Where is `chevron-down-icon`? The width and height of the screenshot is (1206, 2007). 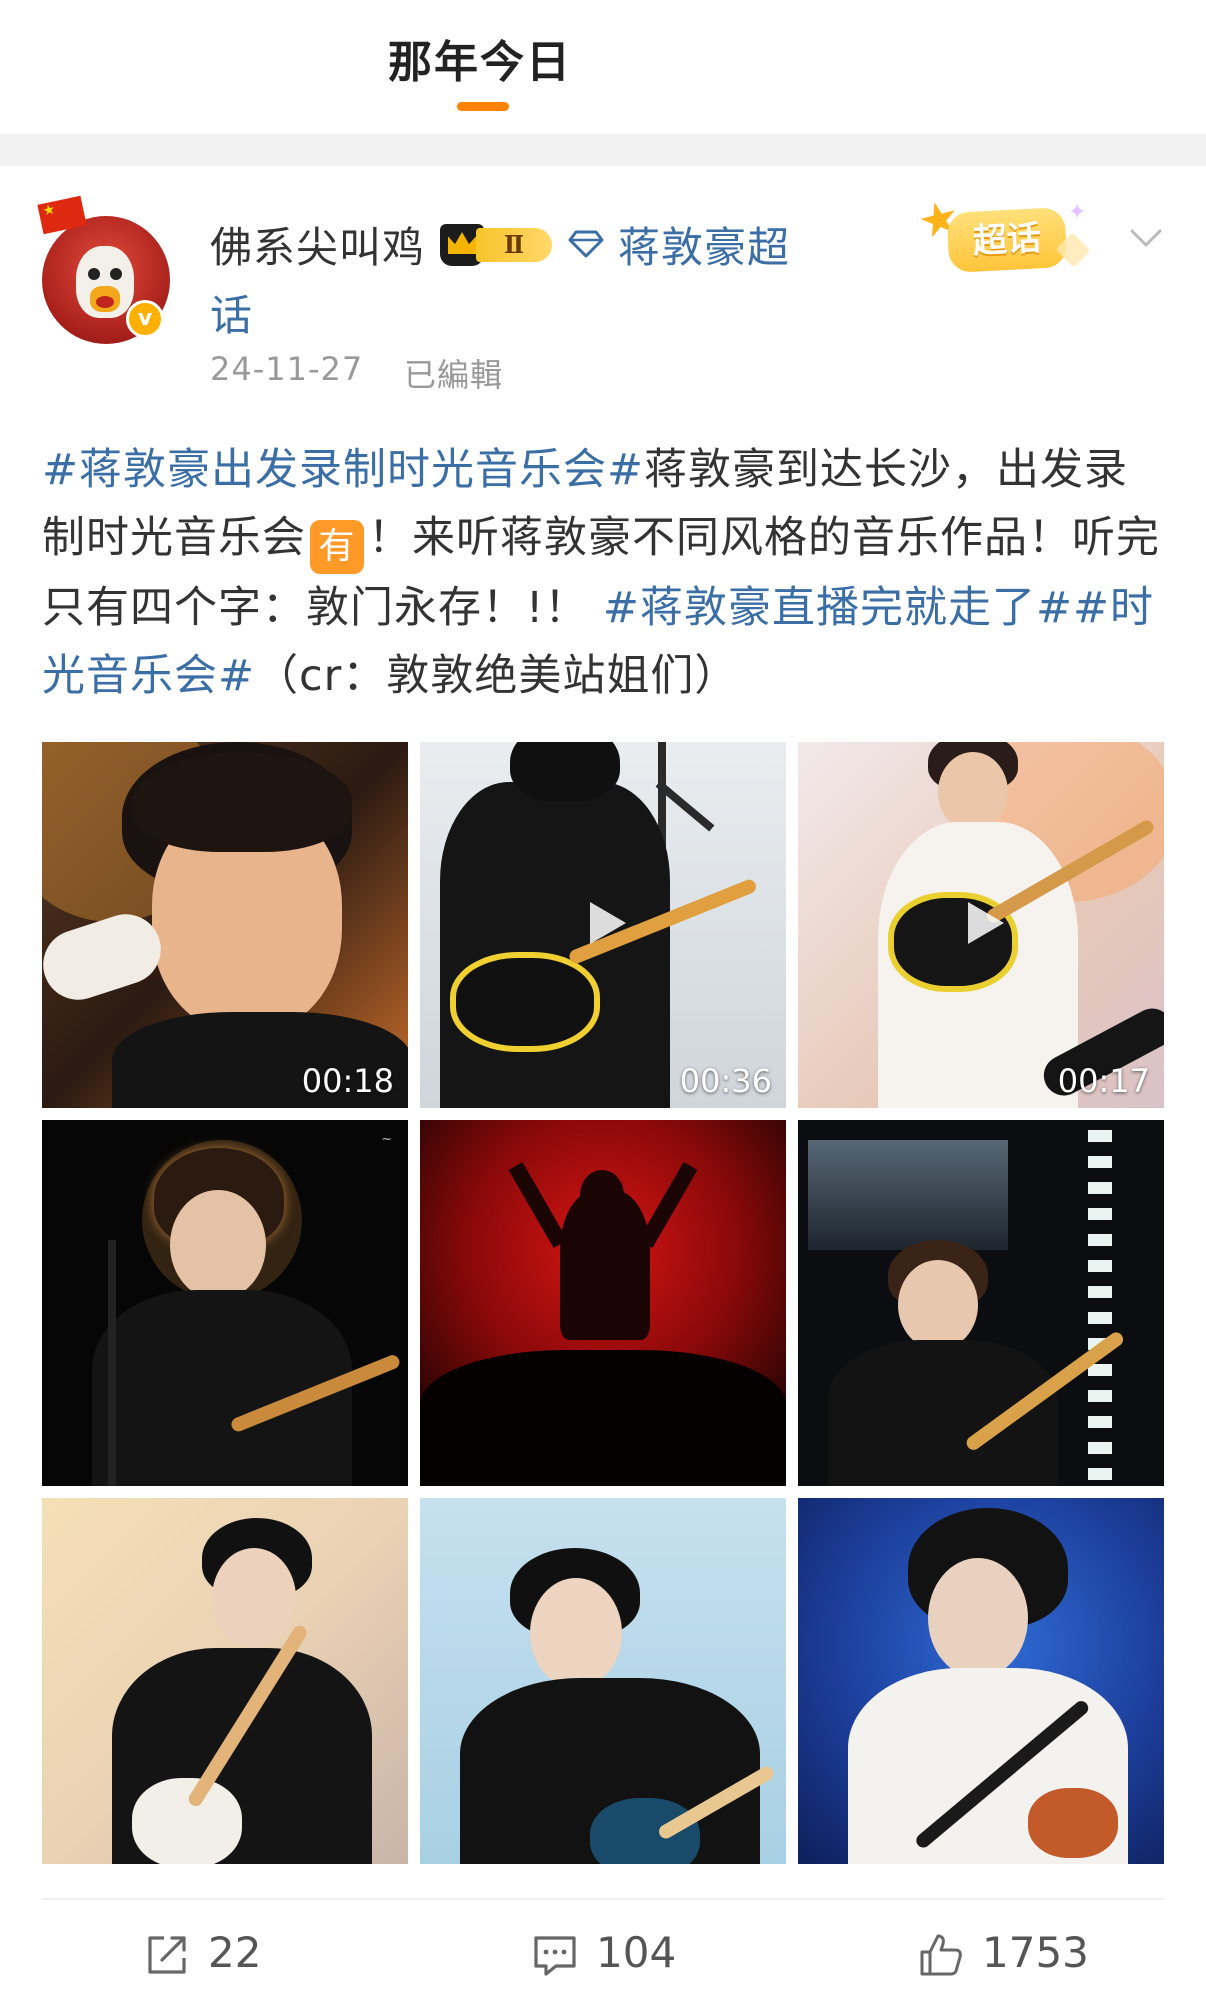 chevron-down-icon is located at coordinates (1146, 238).